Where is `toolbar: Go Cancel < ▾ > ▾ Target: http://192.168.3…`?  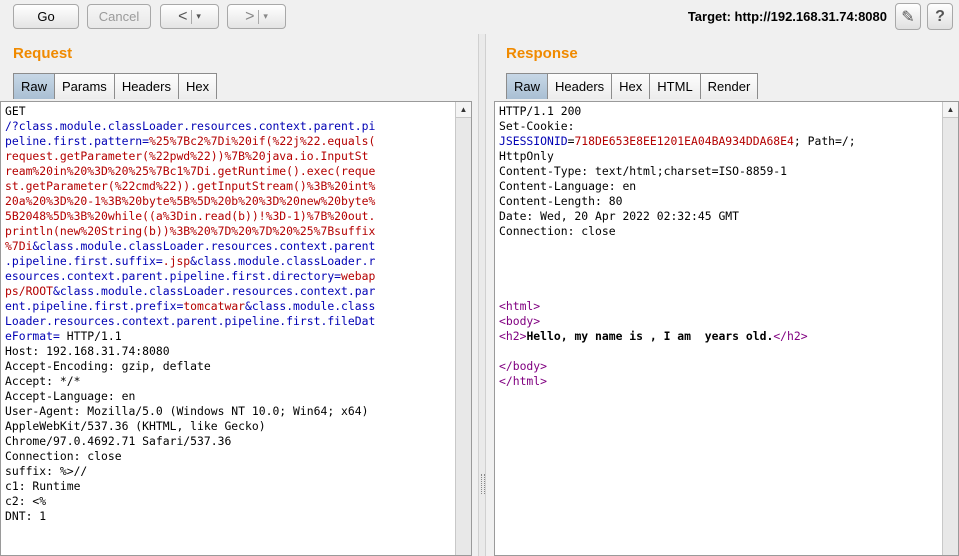
toolbar: Go Cancel < ▾ > ▾ Target: http://192.168.3… is located at coordinates (479, 17).